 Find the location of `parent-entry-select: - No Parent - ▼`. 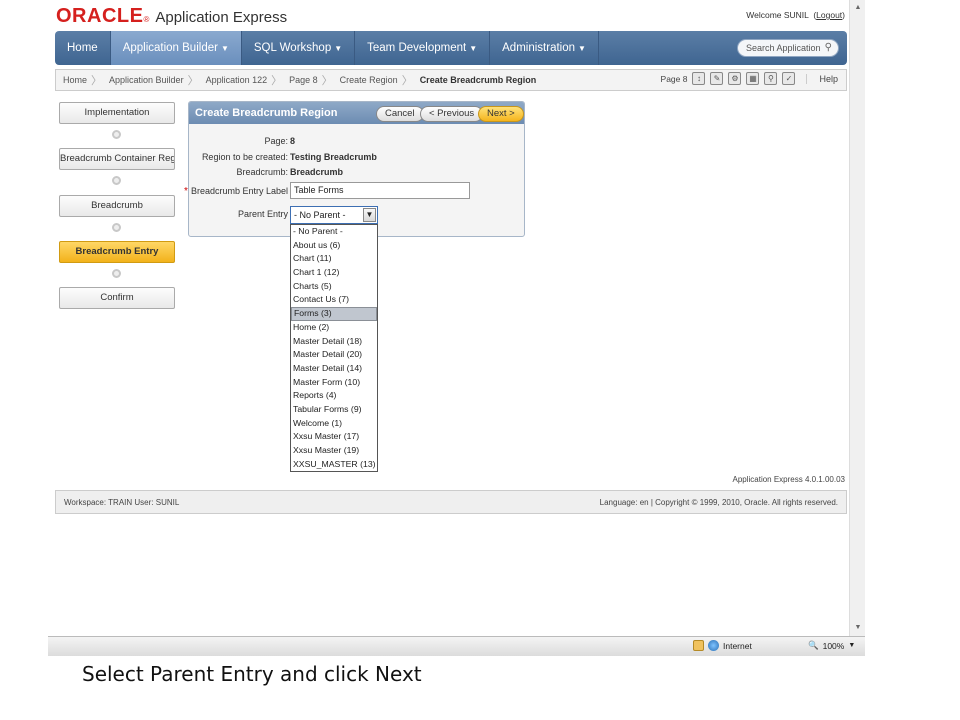

parent-entry-select: - No Parent - ▼ is located at coordinates (334, 215).